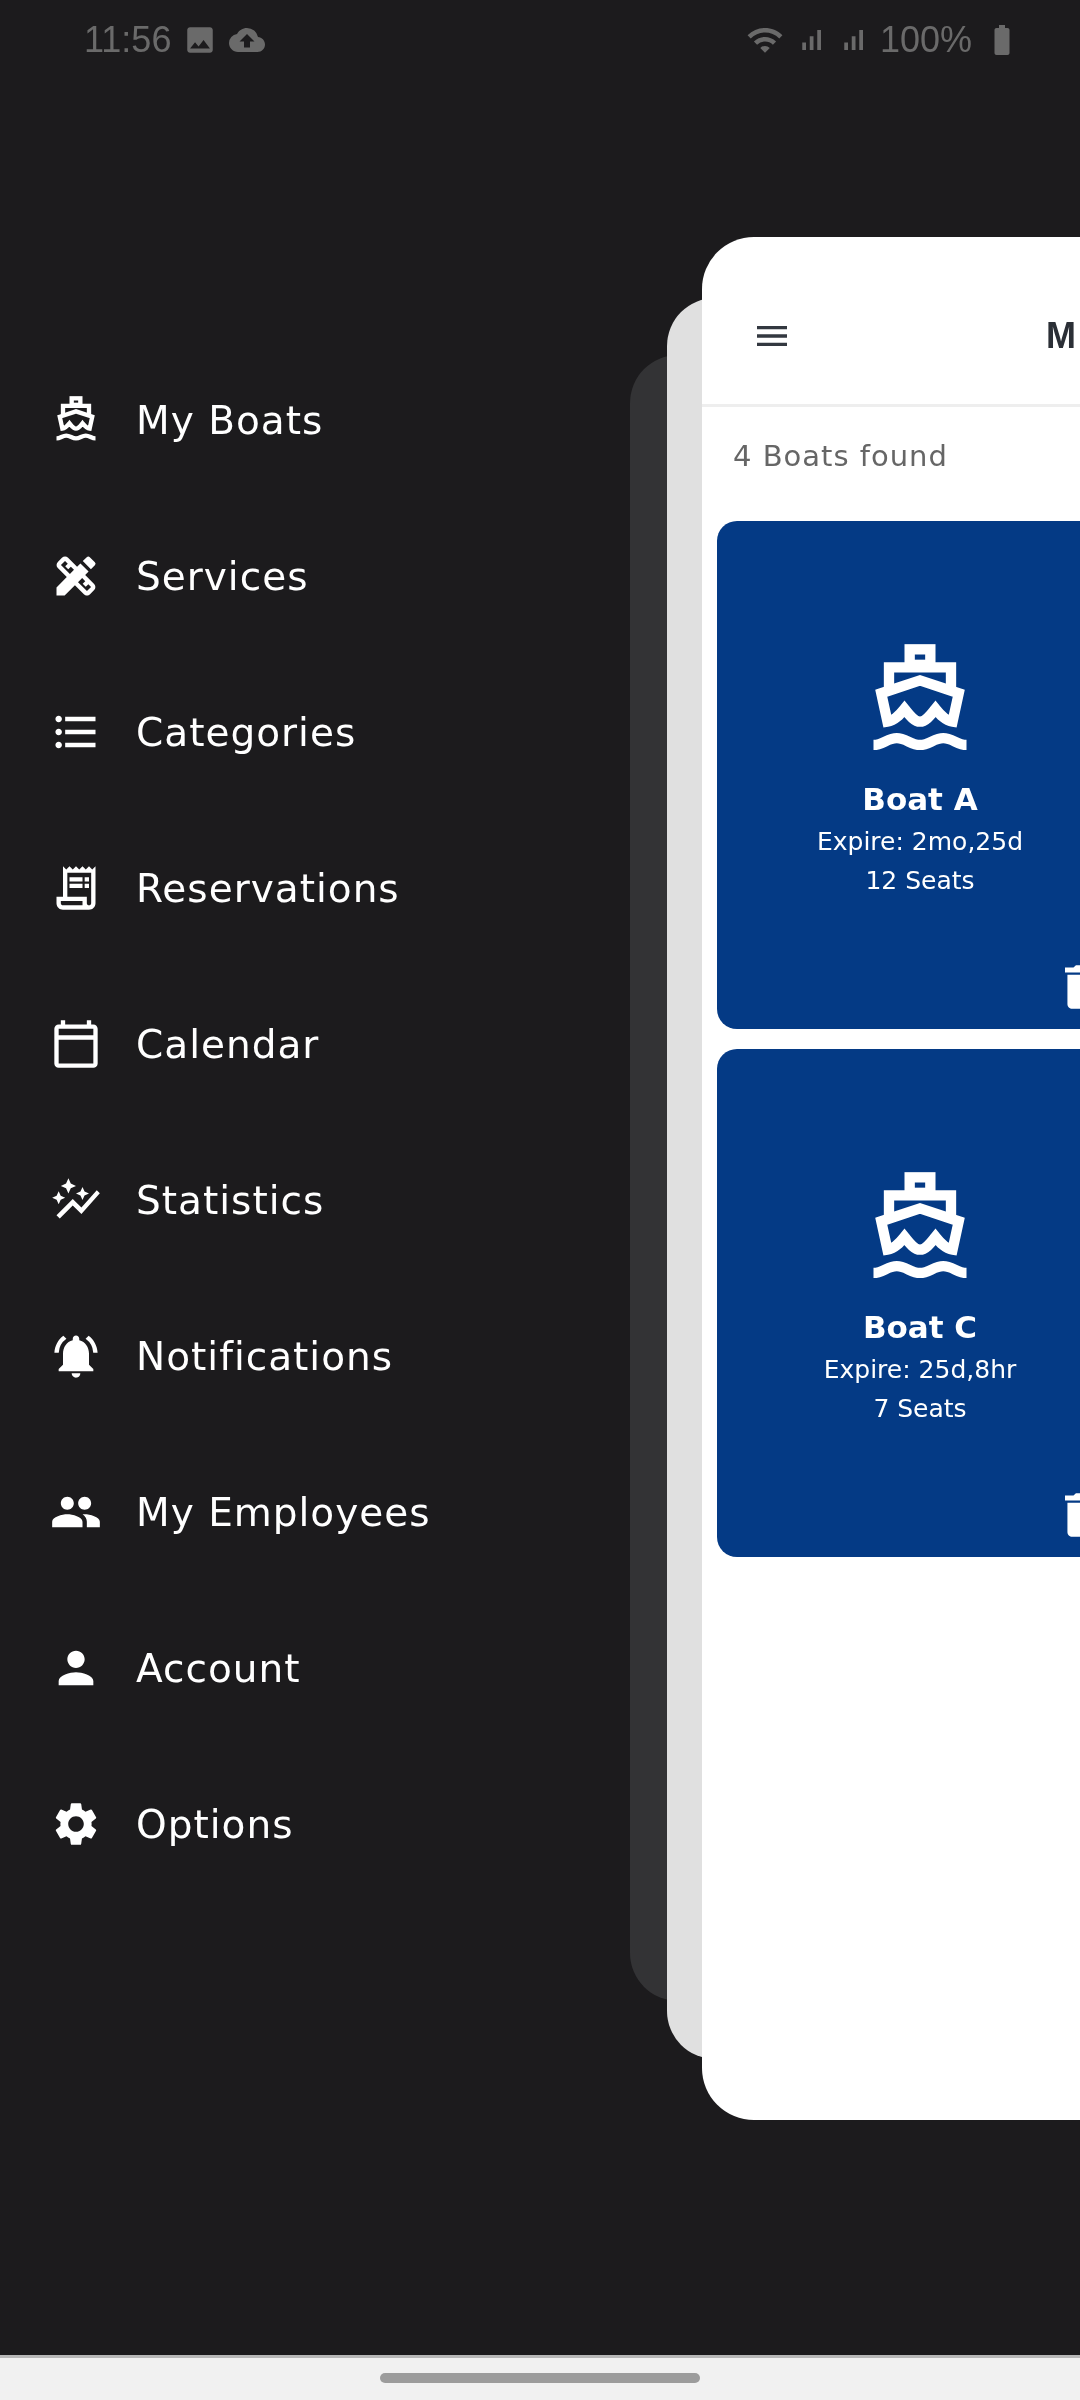 The image size is (1080, 2400). Describe the element at coordinates (841, 456) in the screenshot. I see `result-count: 4 Boats found` at that location.